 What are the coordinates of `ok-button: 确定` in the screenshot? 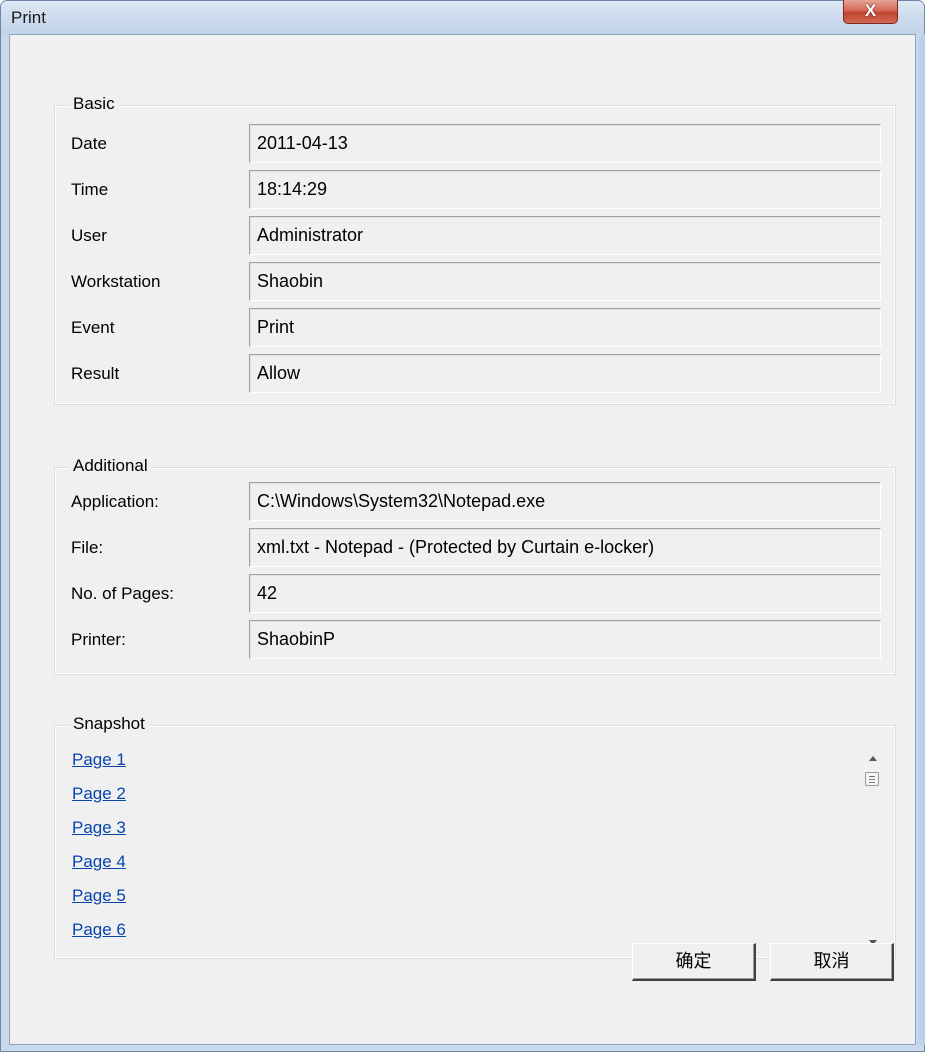 It's located at (694, 962).